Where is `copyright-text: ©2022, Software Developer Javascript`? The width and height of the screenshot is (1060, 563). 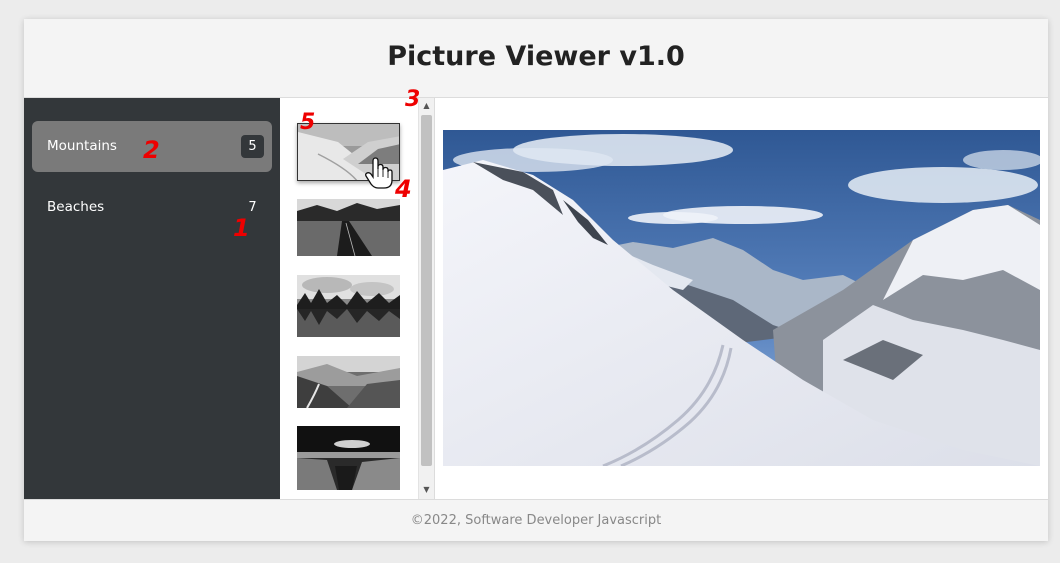
copyright-text: ©2022, Software Developer Javascript is located at coordinates (536, 520).